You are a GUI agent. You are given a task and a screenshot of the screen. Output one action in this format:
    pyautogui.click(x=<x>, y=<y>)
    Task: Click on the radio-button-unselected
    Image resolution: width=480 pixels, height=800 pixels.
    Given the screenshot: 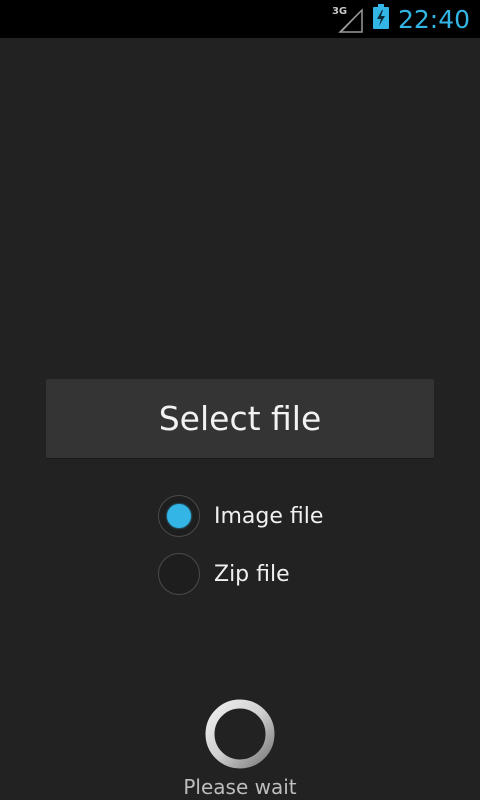 What is the action you would take?
    pyautogui.click(x=179, y=574)
    